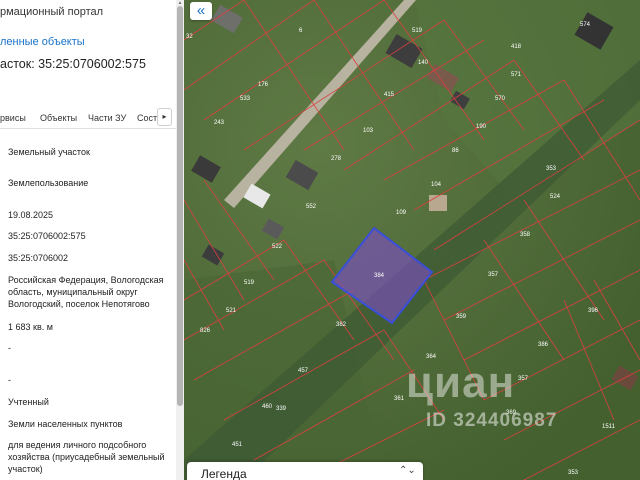 Image resolution: width=640 pixels, height=480 pixels. What do you see at coordinates (38, 258) in the screenshot?
I see `field-quarter: 35:25:0706002` at bounding box center [38, 258].